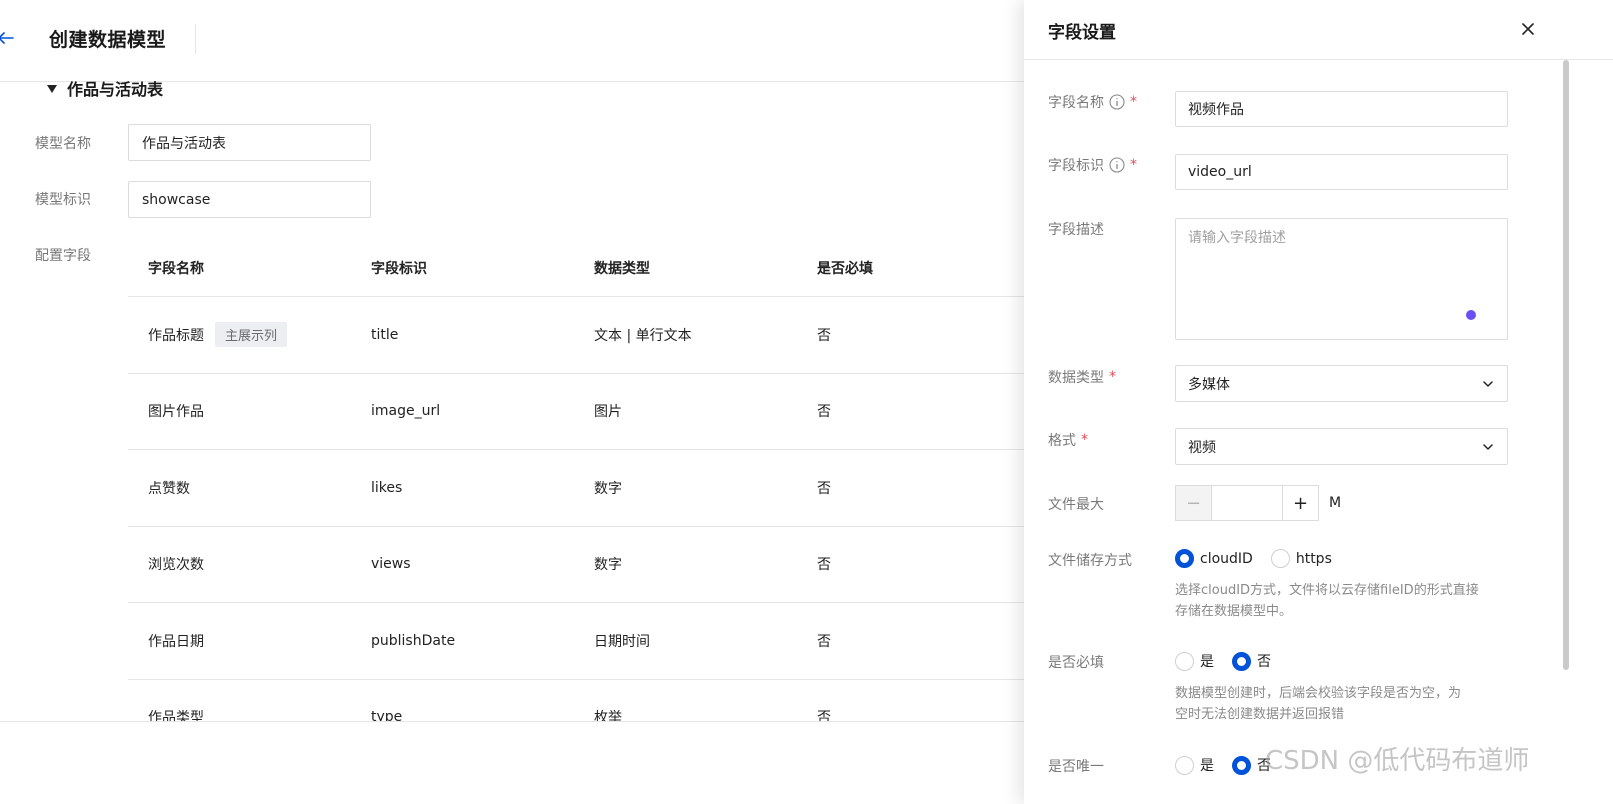 The height and width of the screenshot is (804, 1613). What do you see at coordinates (576, 565) in the screenshot?
I see `table-row: 浏览次数 views 数字 否` at bounding box center [576, 565].